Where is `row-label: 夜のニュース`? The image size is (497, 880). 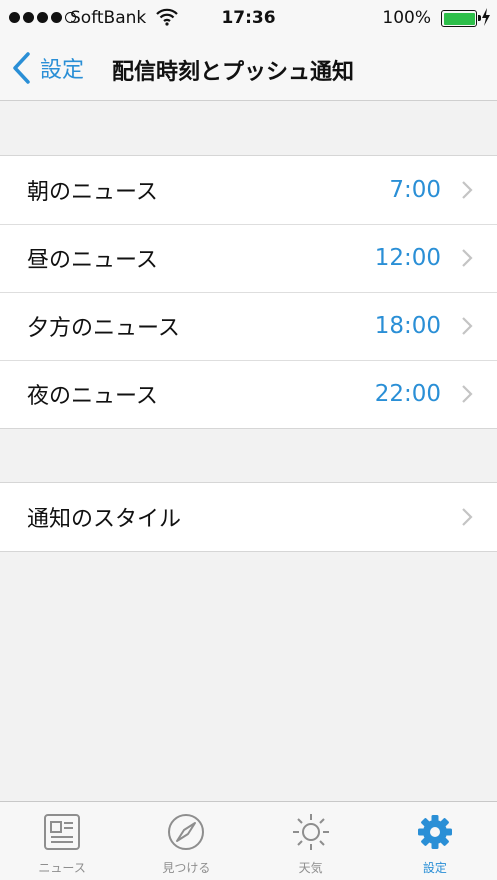 row-label: 夜のニュース is located at coordinates (92, 396).